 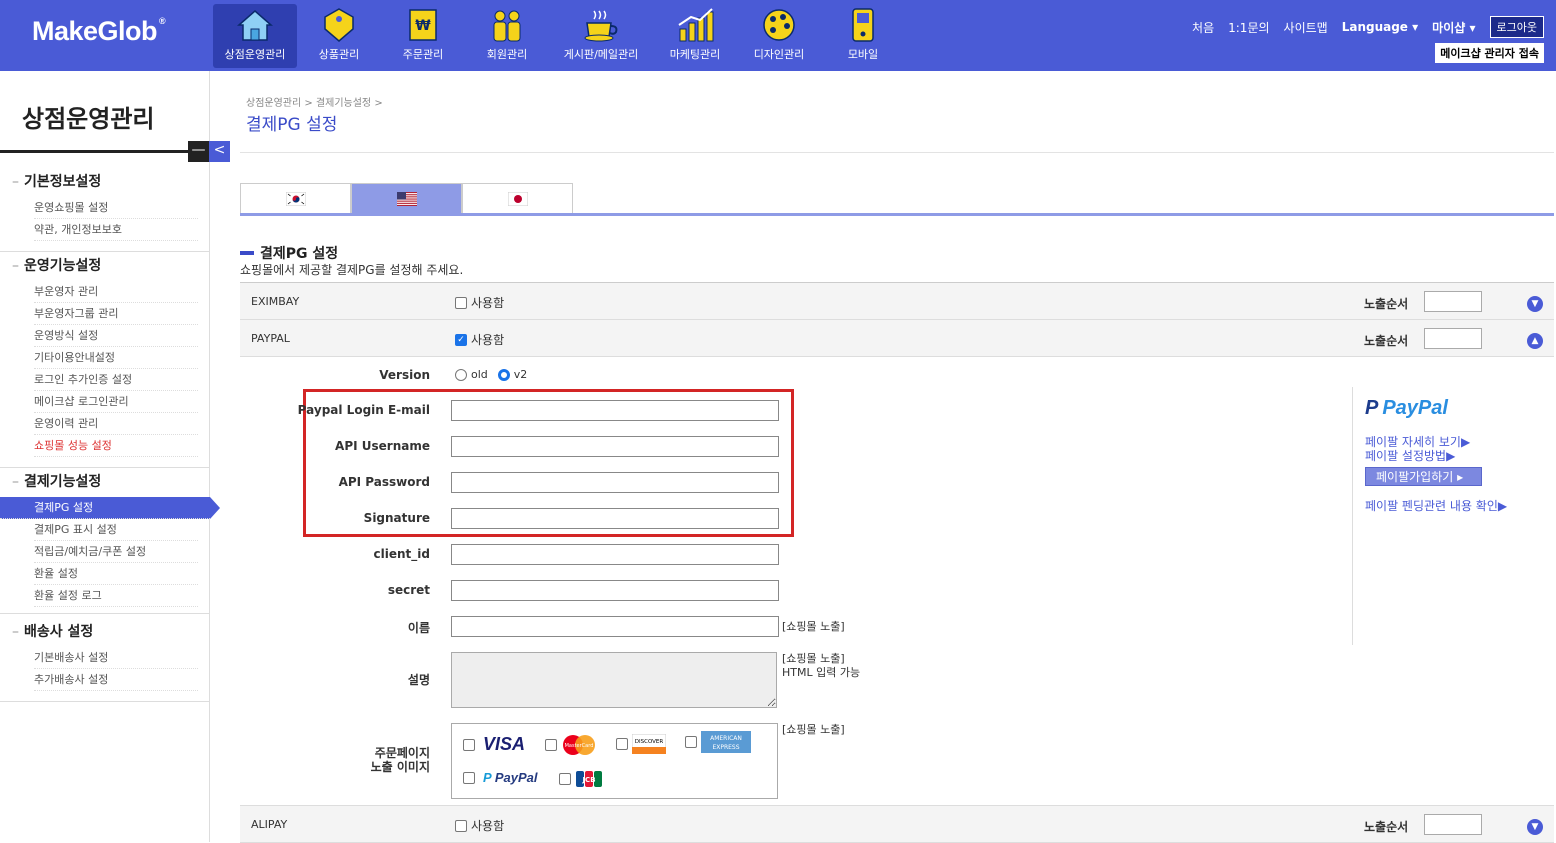 What do you see at coordinates (255, 36) in the screenshot?
I see `nav-store-operation: 상점운영관리` at bounding box center [255, 36].